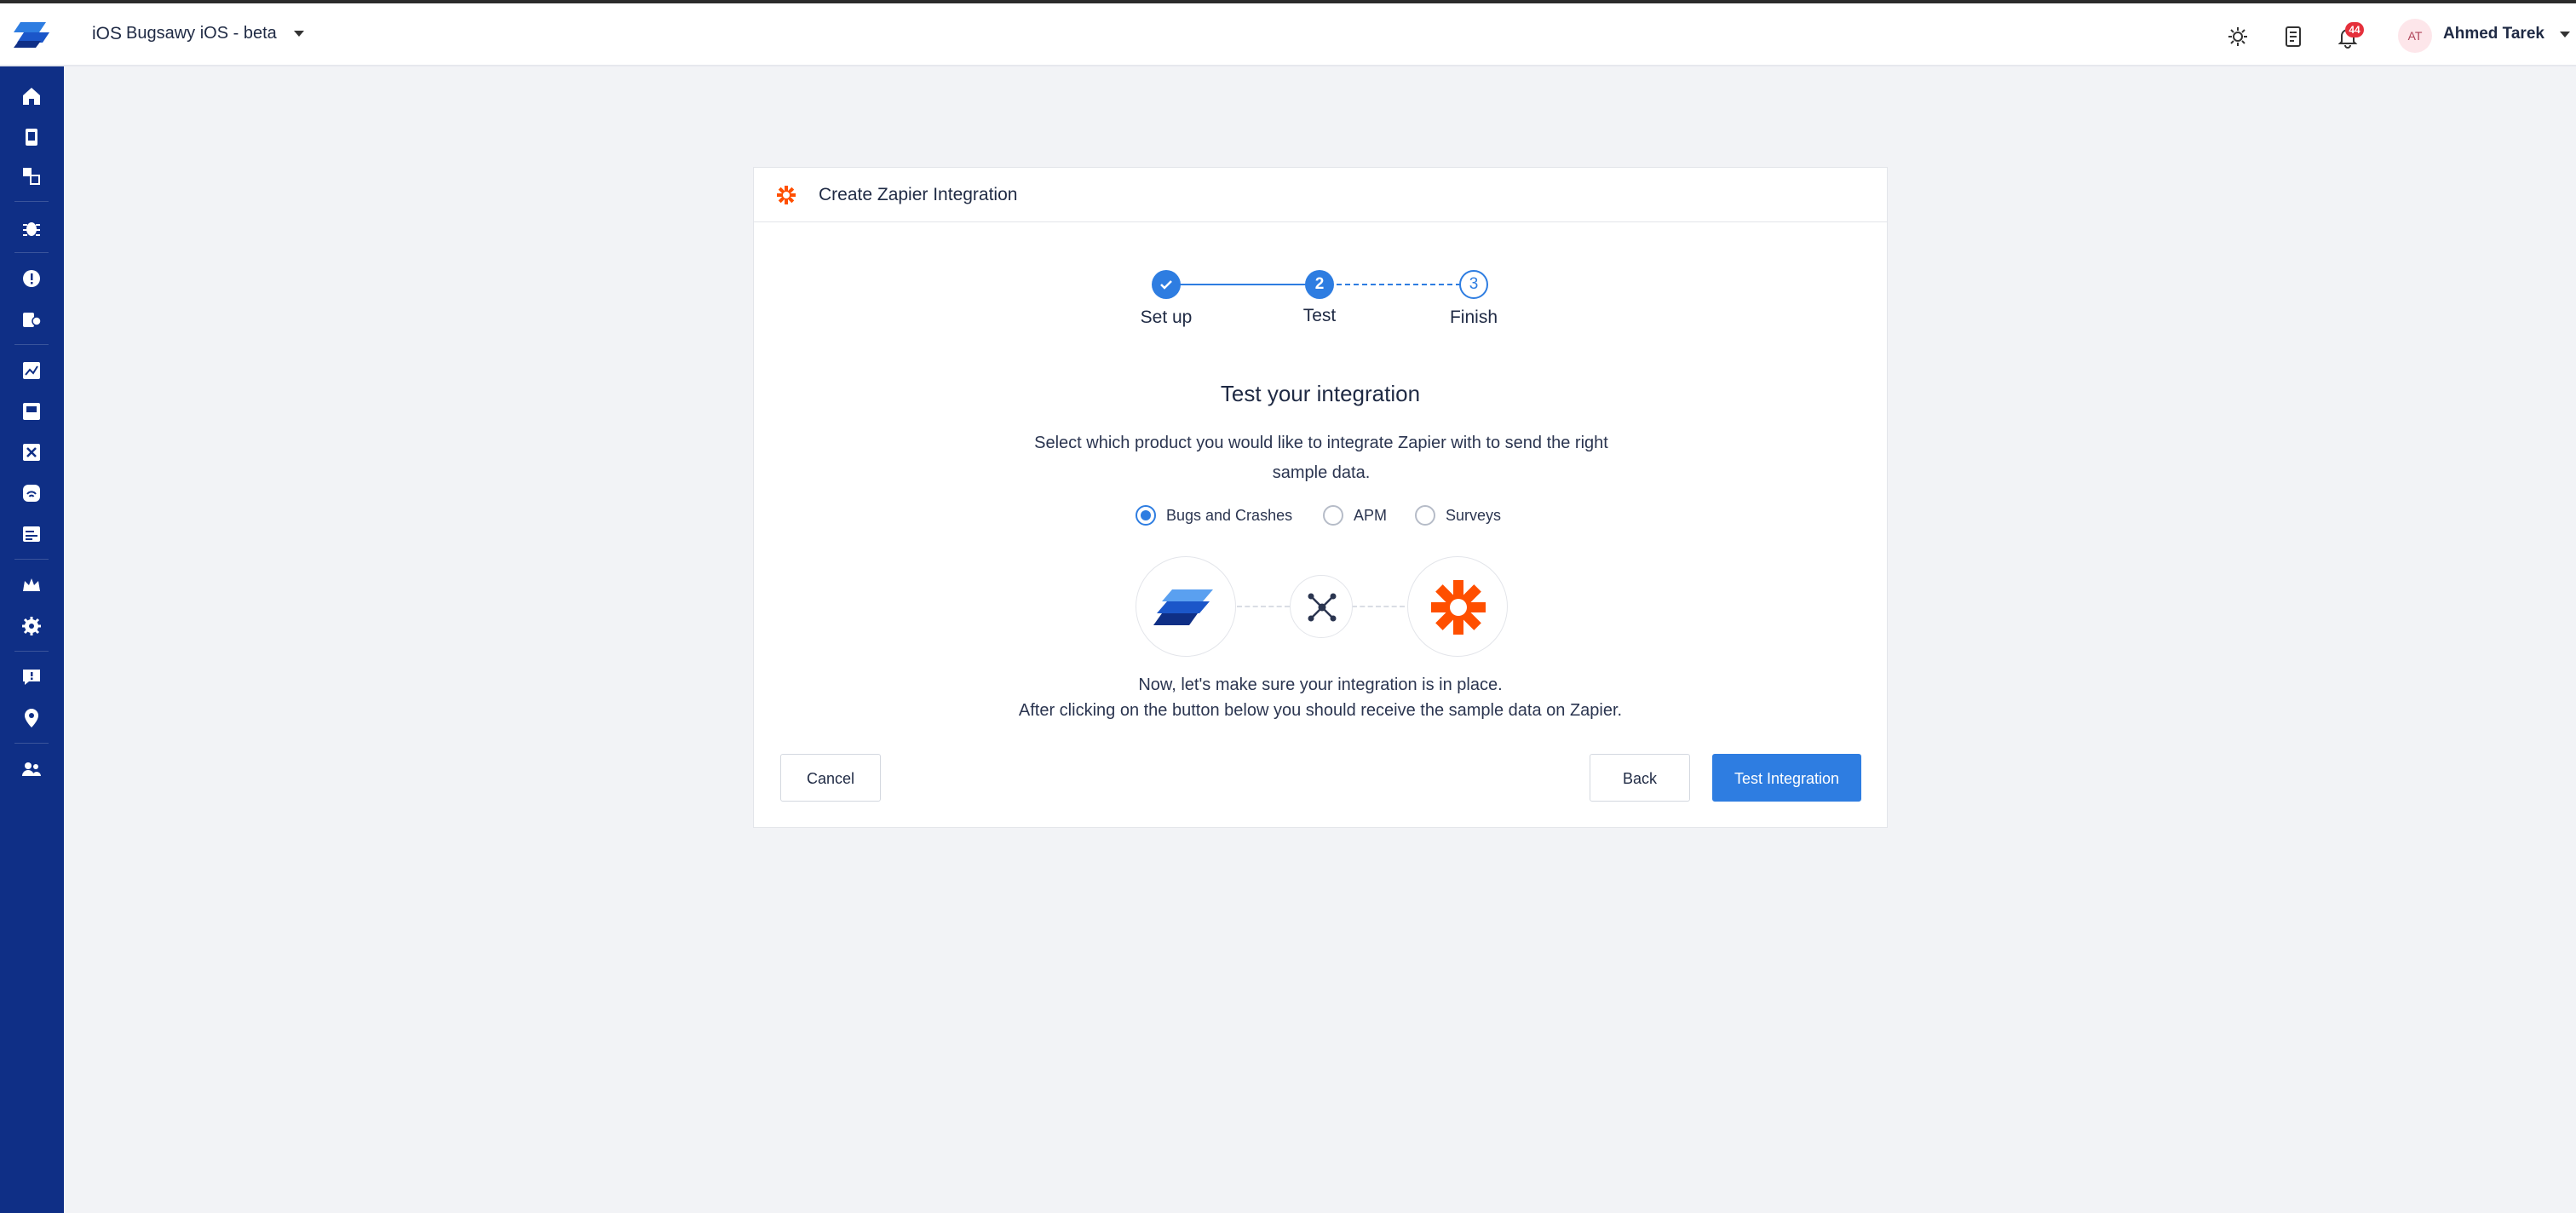 The width and height of the screenshot is (2576, 1213). I want to click on section-heading: Test your integration, so click(1321, 393).